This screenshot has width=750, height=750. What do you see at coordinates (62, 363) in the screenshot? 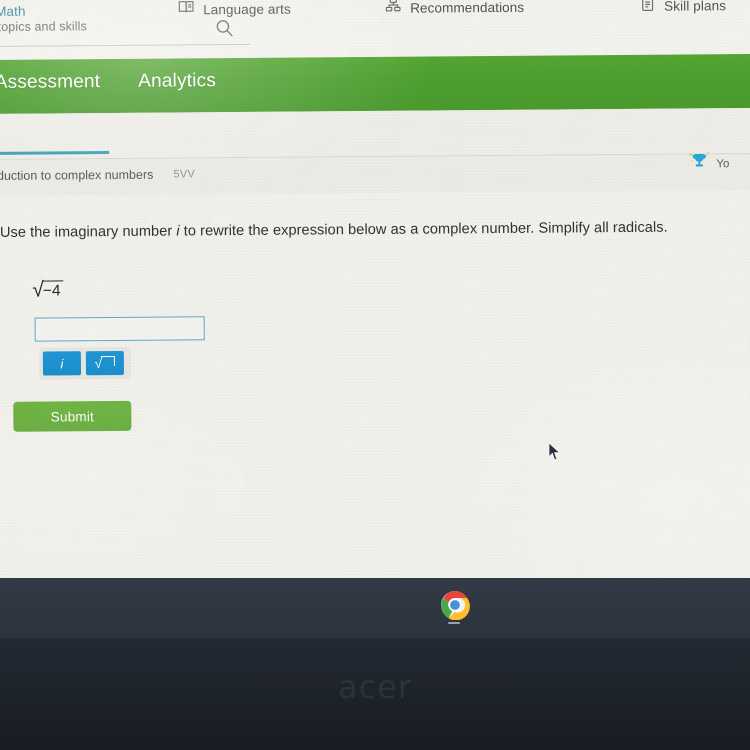
I see `imaginary-unit-key: i` at bounding box center [62, 363].